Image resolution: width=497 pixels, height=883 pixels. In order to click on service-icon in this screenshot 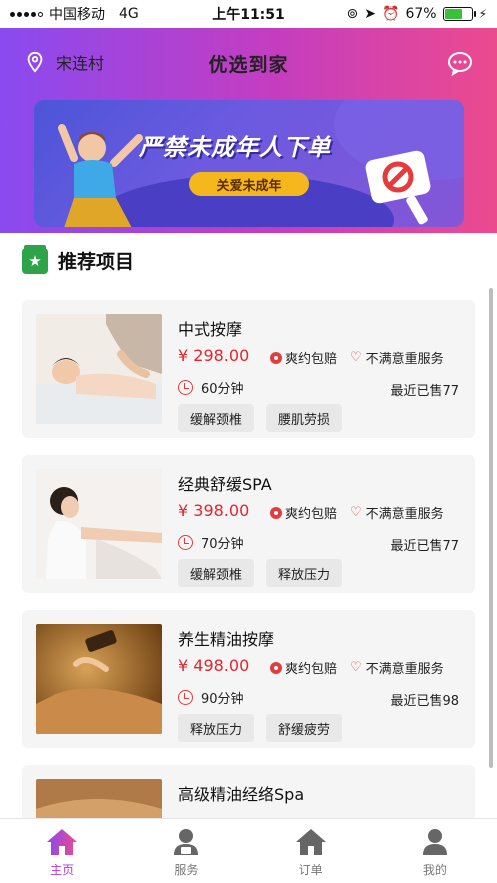, I will do `click(186, 842)`.